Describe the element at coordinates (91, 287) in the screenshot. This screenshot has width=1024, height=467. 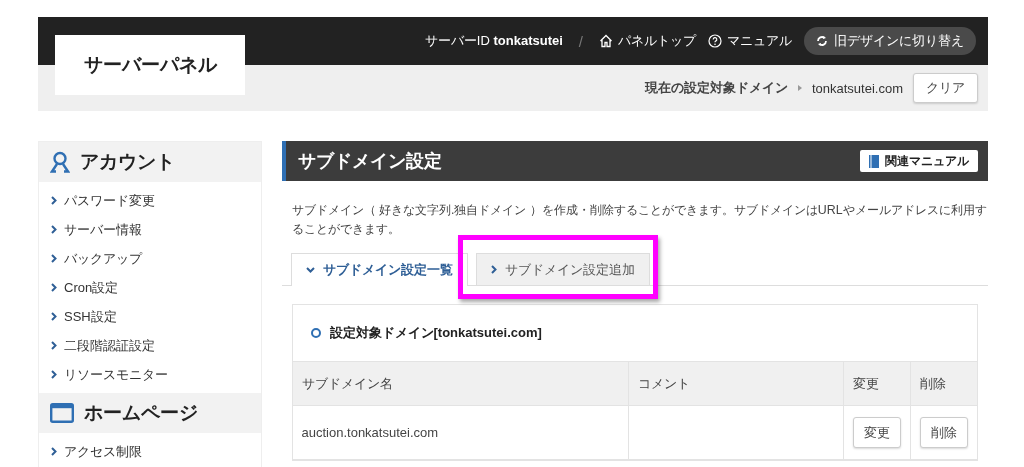
I see `sidebar-item: Cron設定` at that location.